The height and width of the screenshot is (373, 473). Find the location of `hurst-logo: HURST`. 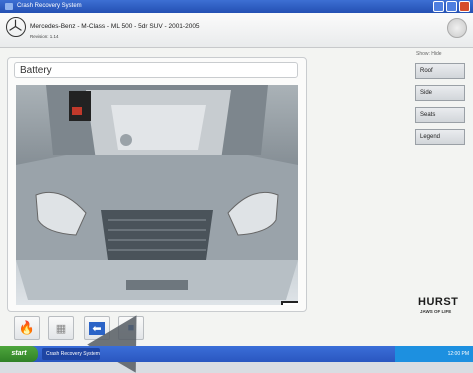

hurst-logo: HURST is located at coordinates (438, 302).